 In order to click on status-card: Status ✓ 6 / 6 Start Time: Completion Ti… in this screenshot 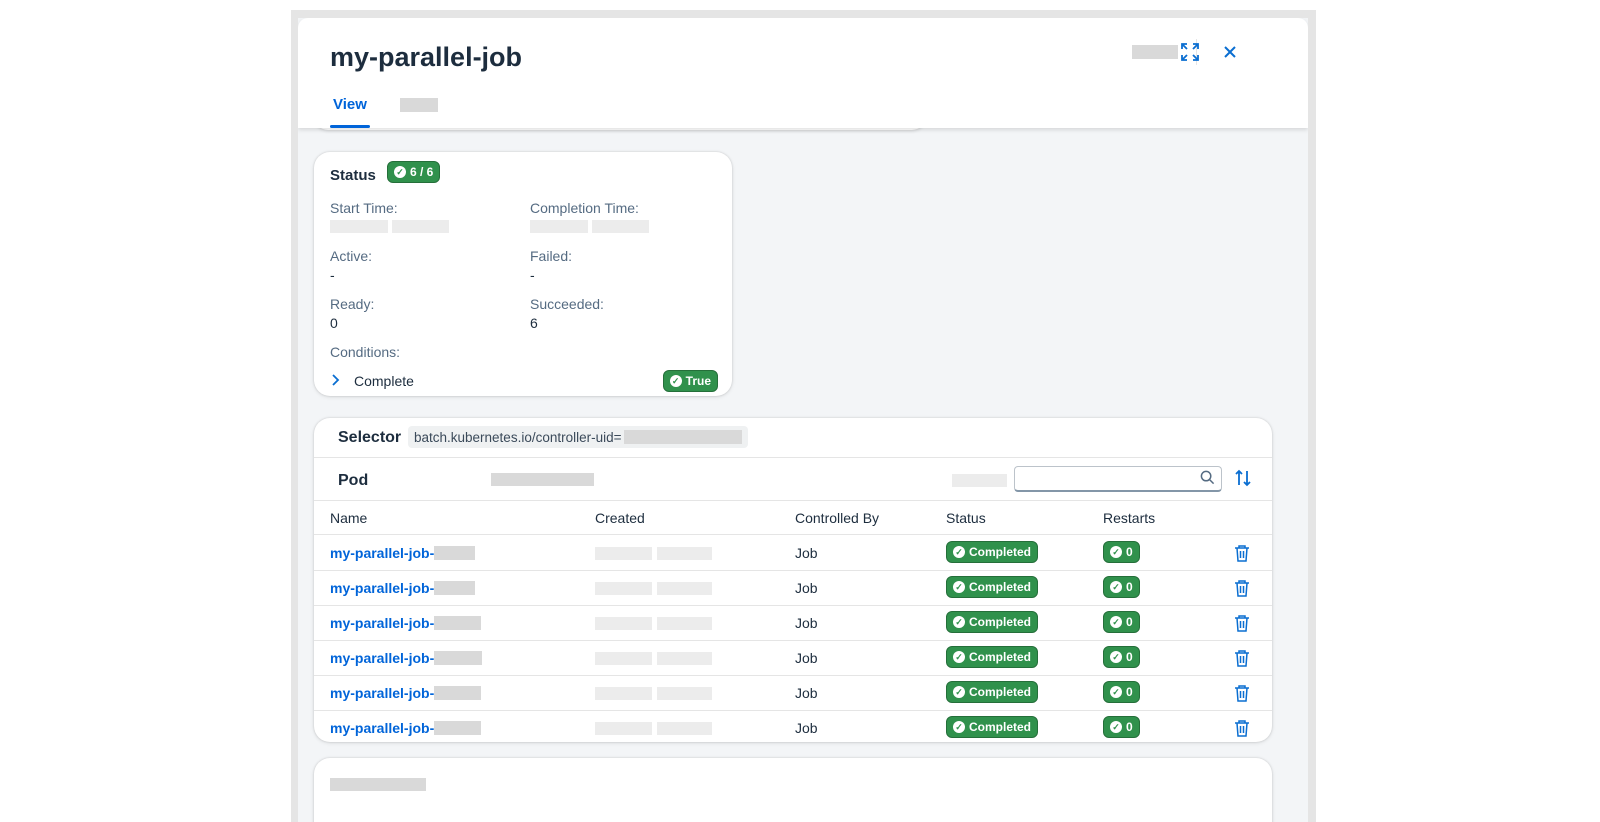, I will do `click(523, 274)`.